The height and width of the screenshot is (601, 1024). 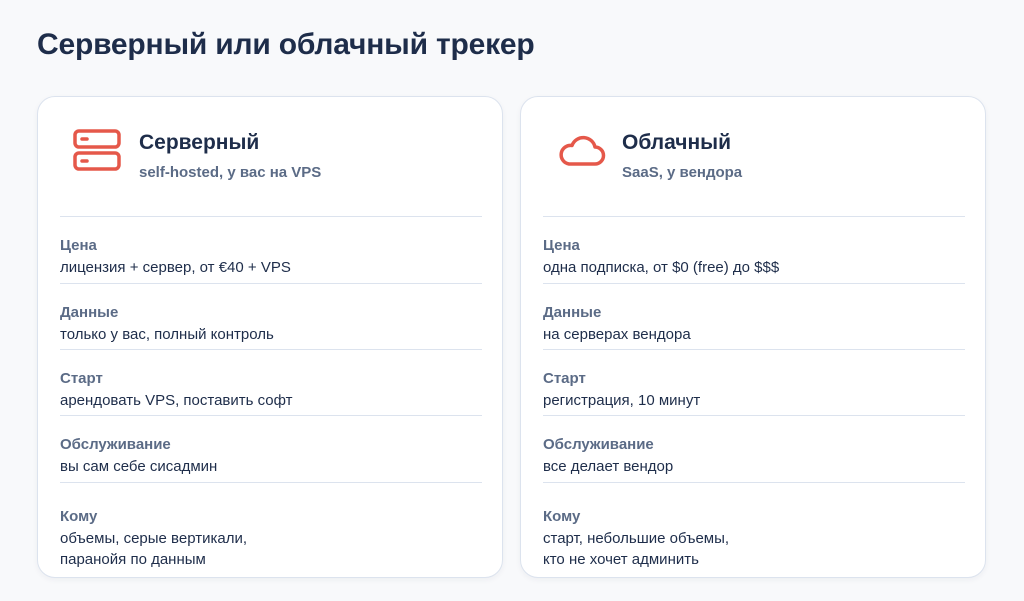 What do you see at coordinates (754, 257) in the screenshot?
I see `row-price: Цена одна подписка, от $0 (free) до $$$` at bounding box center [754, 257].